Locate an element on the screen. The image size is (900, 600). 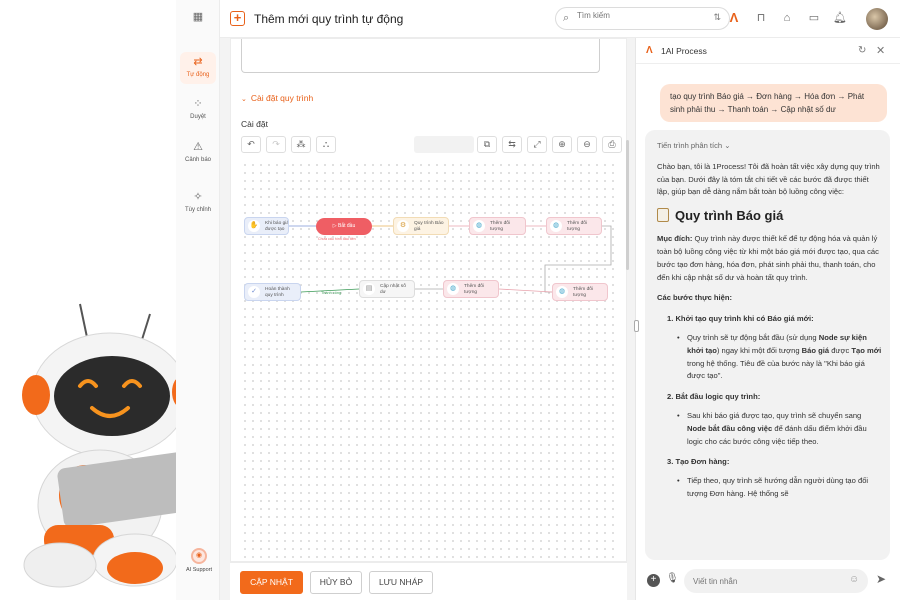
chat-input-bar: + 🎙︎ ☺ ➤ is located at coordinates (768, 581).